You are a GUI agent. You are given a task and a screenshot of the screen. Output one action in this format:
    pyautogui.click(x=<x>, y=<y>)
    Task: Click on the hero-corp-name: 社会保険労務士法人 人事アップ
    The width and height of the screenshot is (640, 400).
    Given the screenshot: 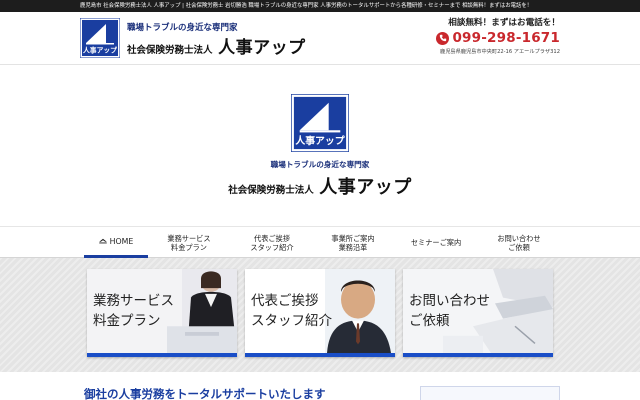 What is the action you would take?
    pyautogui.click(x=320, y=186)
    